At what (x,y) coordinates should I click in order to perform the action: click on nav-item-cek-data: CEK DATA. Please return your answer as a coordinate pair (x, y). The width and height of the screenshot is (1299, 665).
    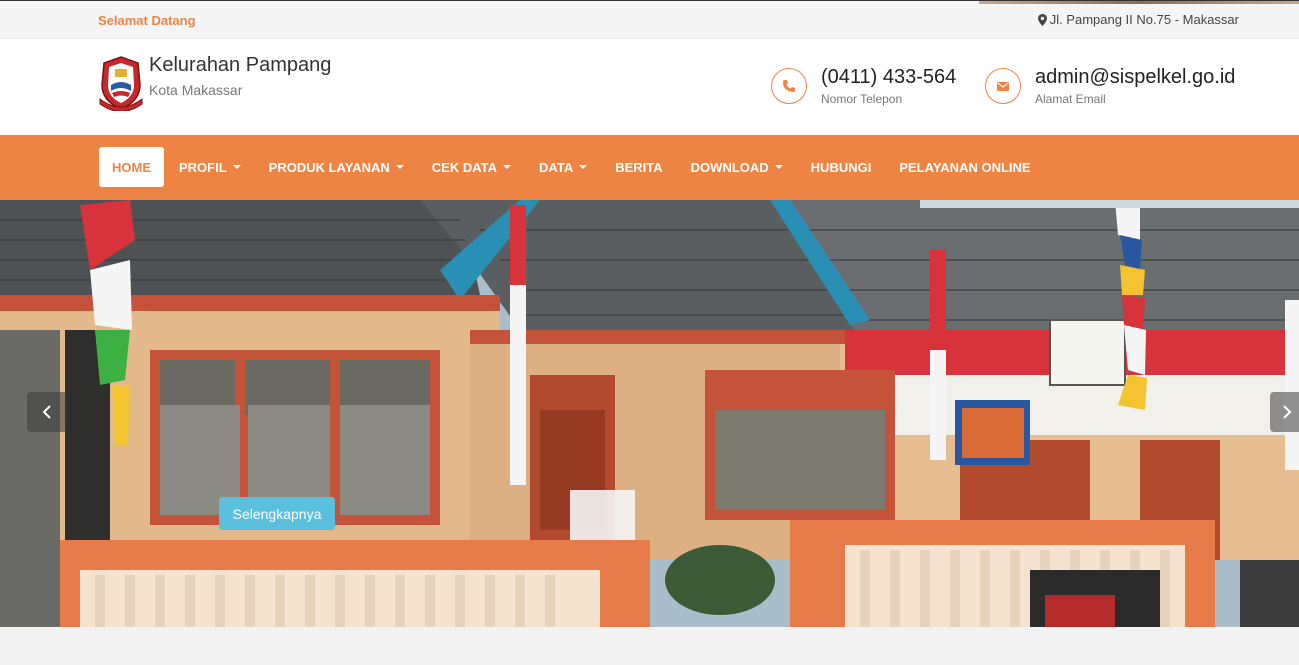
    Looking at the image, I should click on (471, 167).